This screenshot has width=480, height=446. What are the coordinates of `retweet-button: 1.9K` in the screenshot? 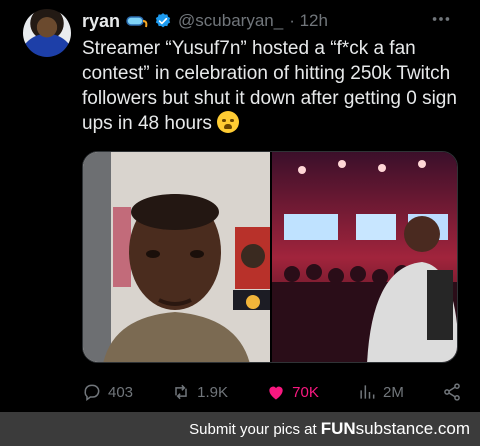 It's located at (199, 392).